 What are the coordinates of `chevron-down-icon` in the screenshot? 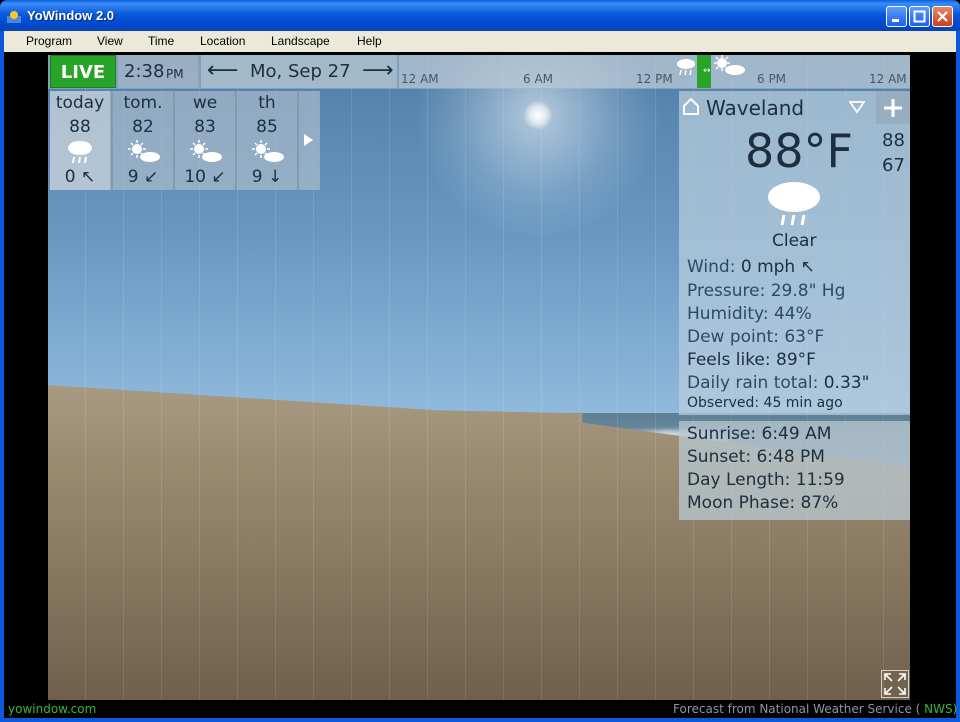 It's located at (857, 107).